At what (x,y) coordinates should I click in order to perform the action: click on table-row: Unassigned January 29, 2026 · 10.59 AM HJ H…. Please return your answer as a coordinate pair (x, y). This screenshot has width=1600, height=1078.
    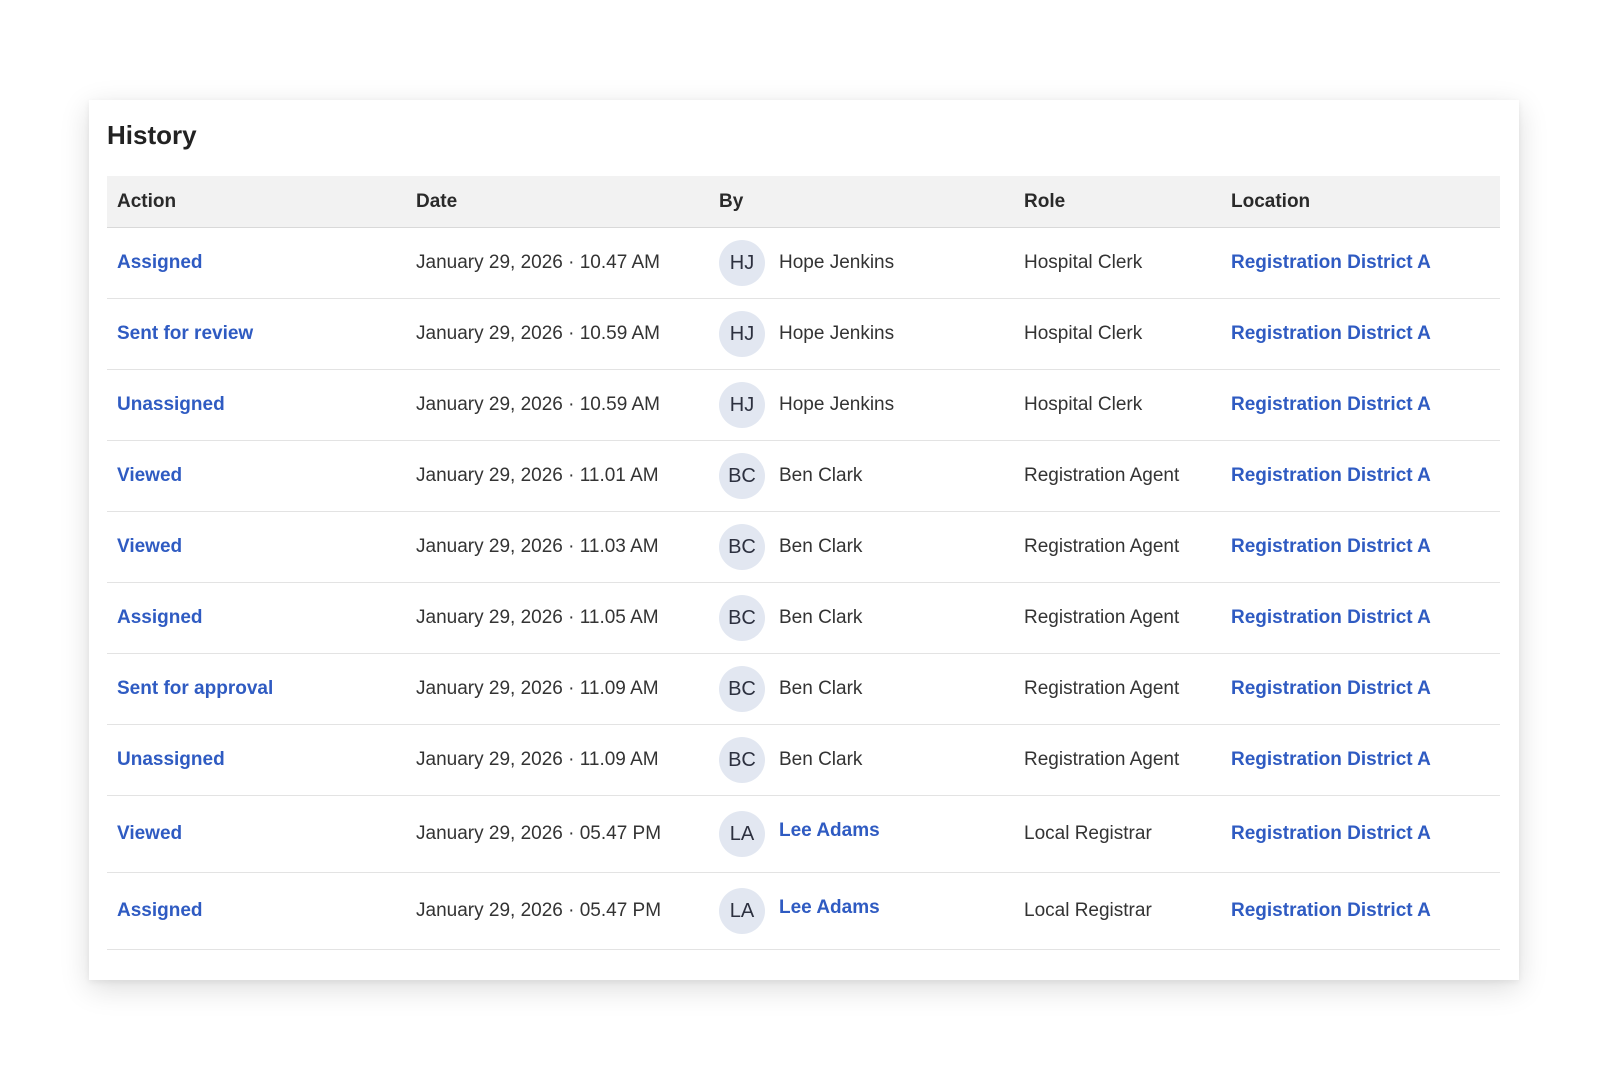
    Looking at the image, I should click on (803, 405).